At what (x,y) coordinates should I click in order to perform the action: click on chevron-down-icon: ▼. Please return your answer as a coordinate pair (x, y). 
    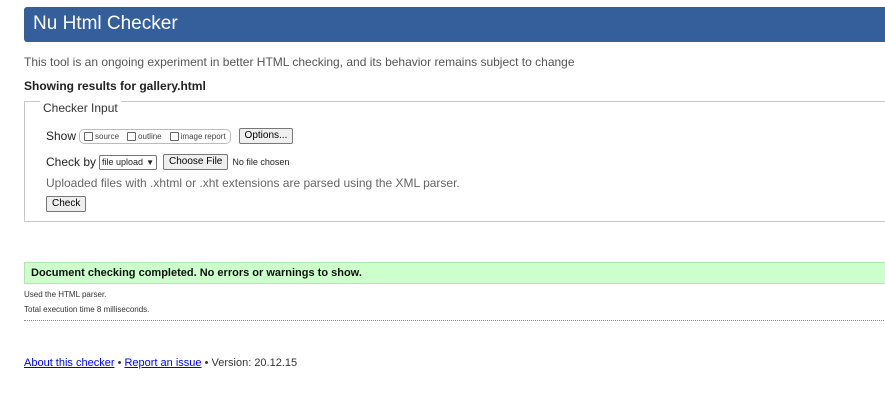
    Looking at the image, I should click on (150, 162).